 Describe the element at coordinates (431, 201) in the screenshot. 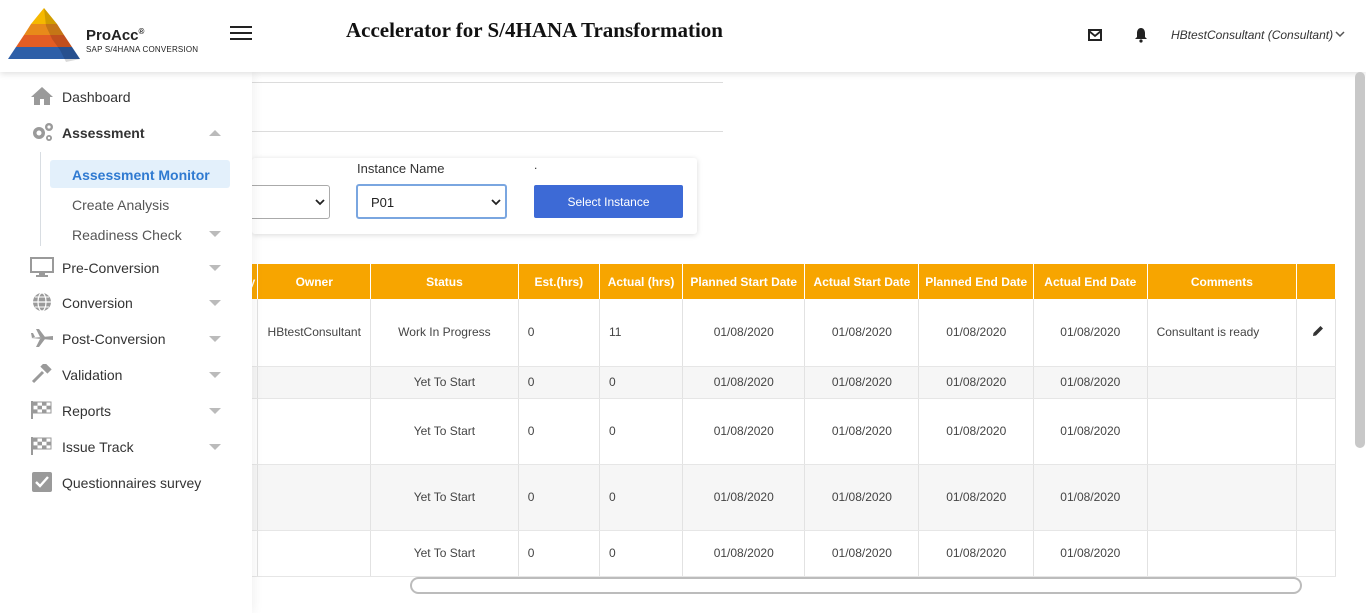

I see `instance-name-select: P01` at that location.